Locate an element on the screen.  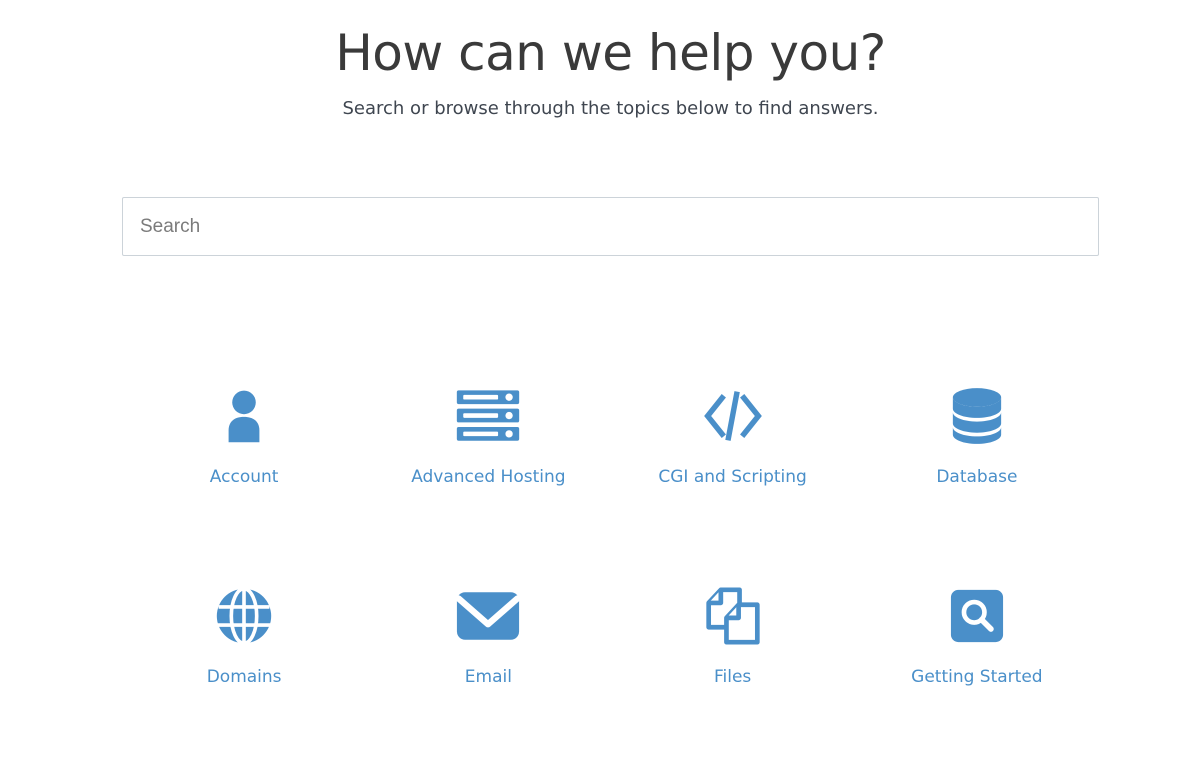
search-bar is located at coordinates (610, 226).